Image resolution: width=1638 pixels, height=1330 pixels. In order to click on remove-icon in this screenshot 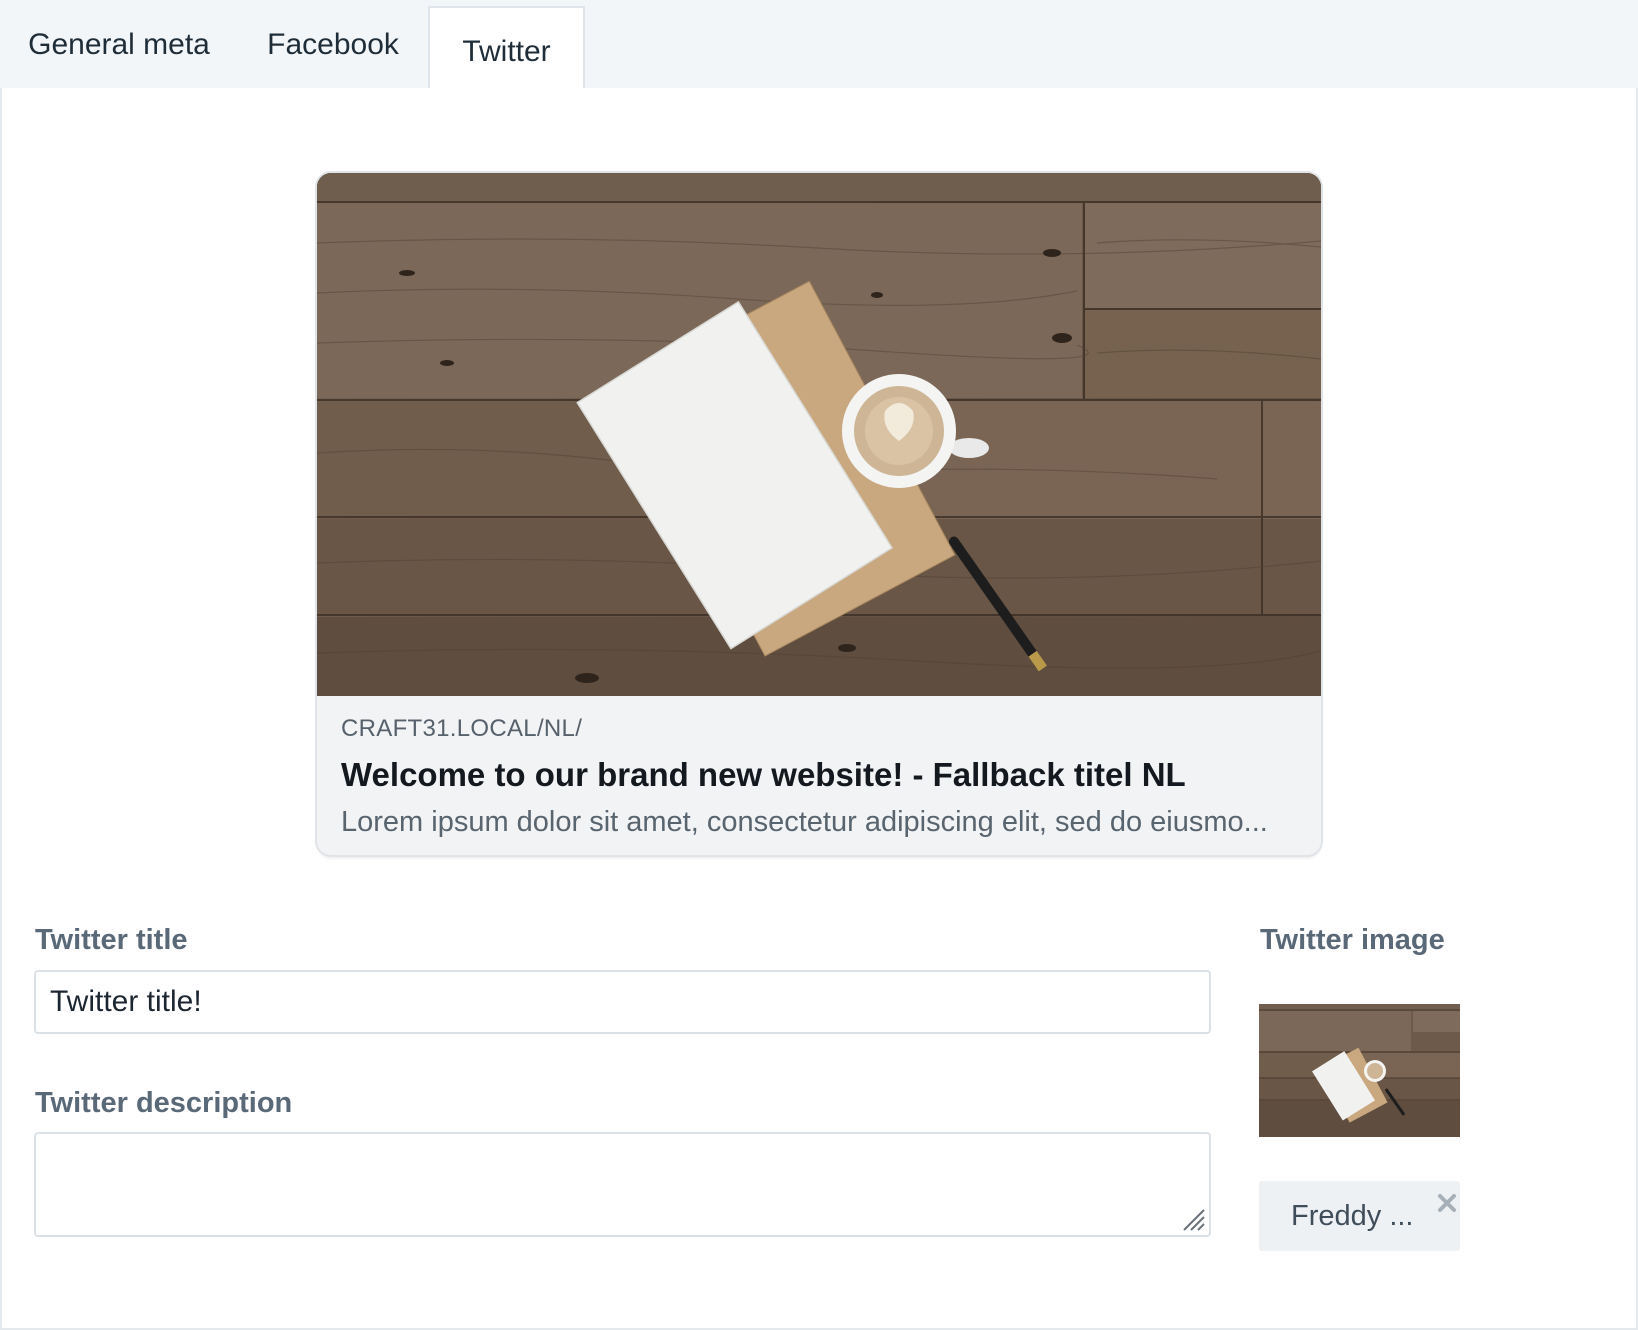, I will do `click(1447, 1203)`.